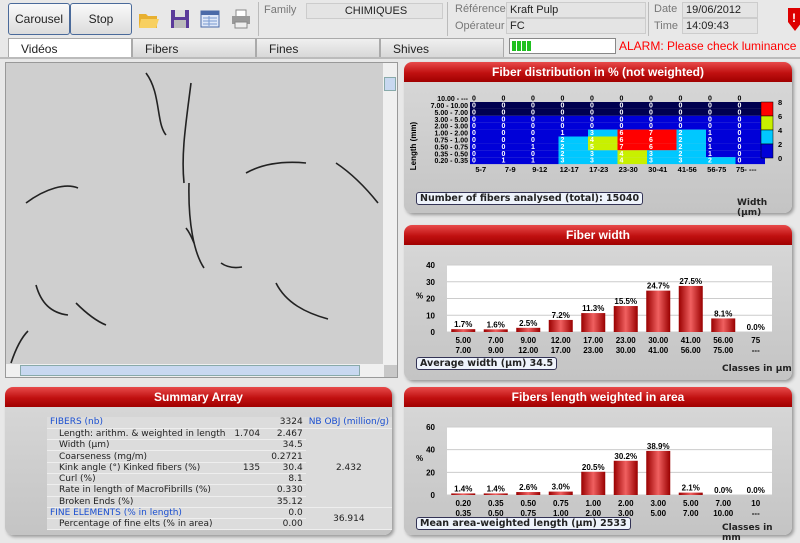  Describe the element at coordinates (528, 503) in the screenshot. I see `x-tick-label: 0.50` at that location.